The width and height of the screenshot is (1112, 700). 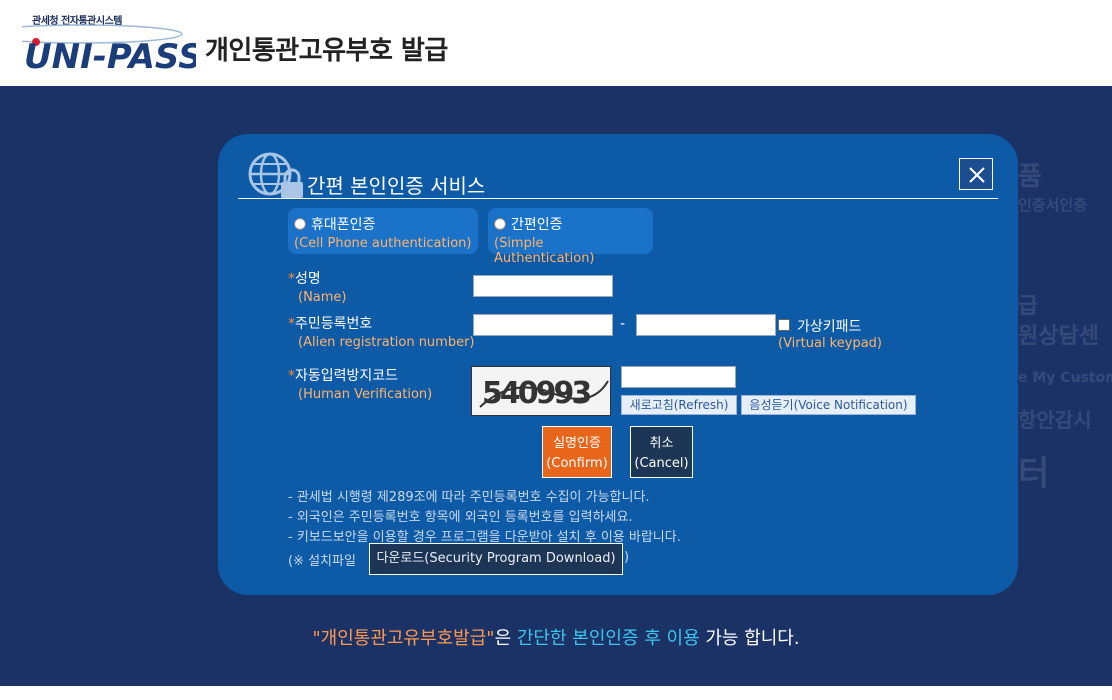 What do you see at coordinates (678, 377) in the screenshot?
I see `captcha-input` at bounding box center [678, 377].